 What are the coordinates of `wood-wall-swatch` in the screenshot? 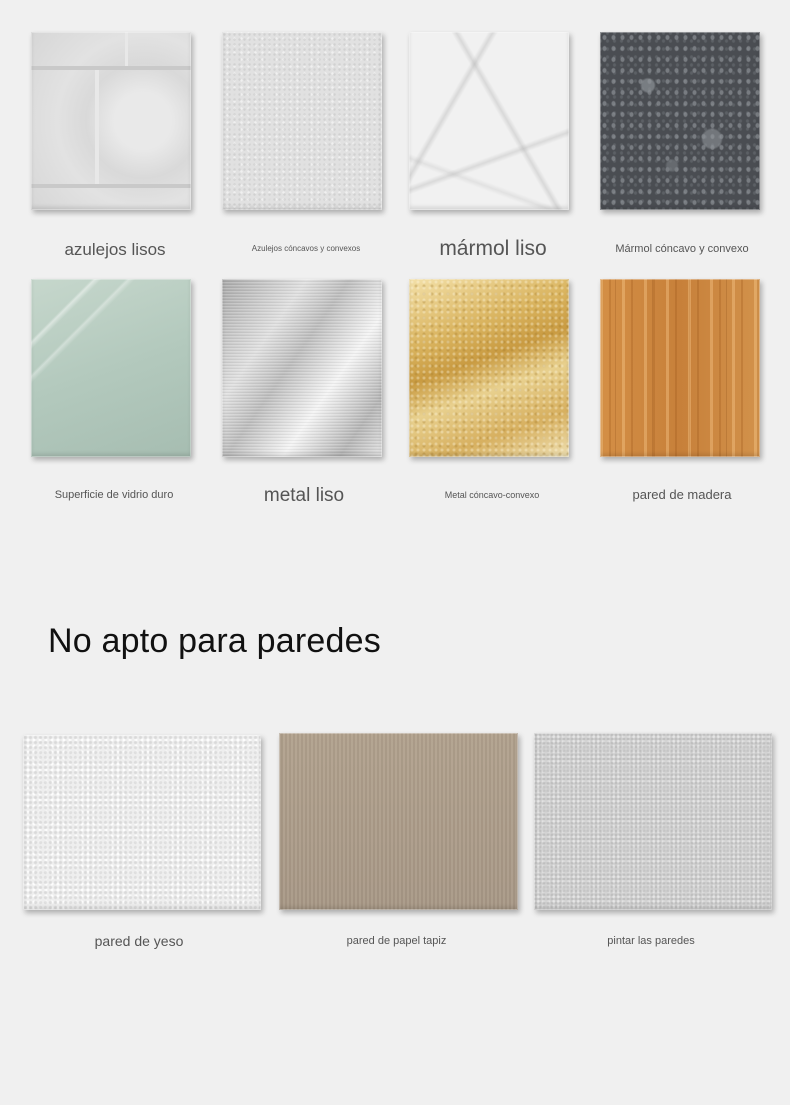 It's located at (680, 368).